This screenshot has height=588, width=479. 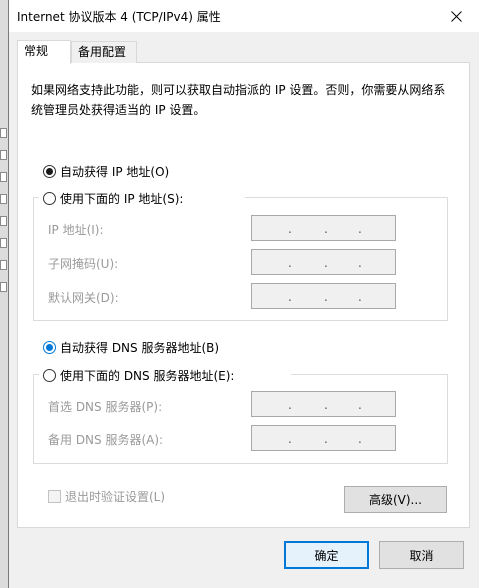 What do you see at coordinates (54, 496) in the screenshot?
I see `checkbox-unchecked-icon` at bounding box center [54, 496].